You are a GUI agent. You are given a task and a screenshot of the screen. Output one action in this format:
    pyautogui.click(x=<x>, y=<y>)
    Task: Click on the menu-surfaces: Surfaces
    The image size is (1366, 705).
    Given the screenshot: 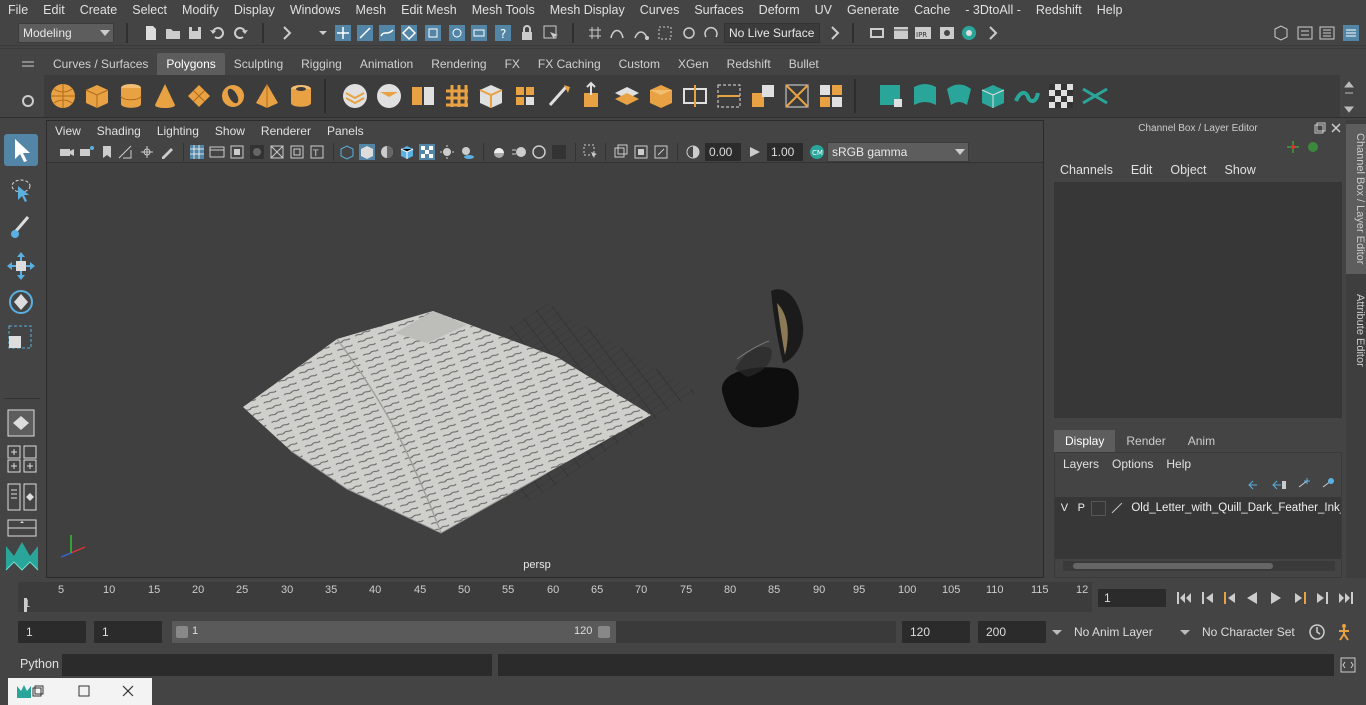 What is the action you would take?
    pyautogui.click(x=718, y=10)
    